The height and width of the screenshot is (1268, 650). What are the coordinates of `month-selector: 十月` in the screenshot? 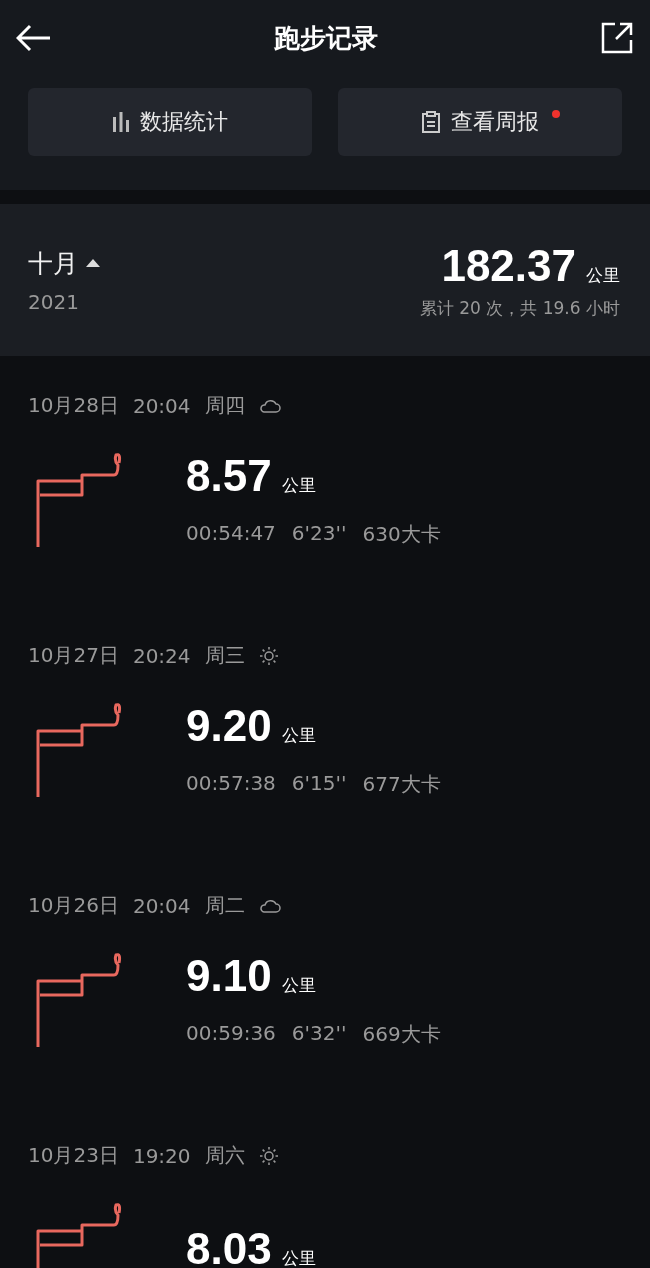 It's located at (53, 263).